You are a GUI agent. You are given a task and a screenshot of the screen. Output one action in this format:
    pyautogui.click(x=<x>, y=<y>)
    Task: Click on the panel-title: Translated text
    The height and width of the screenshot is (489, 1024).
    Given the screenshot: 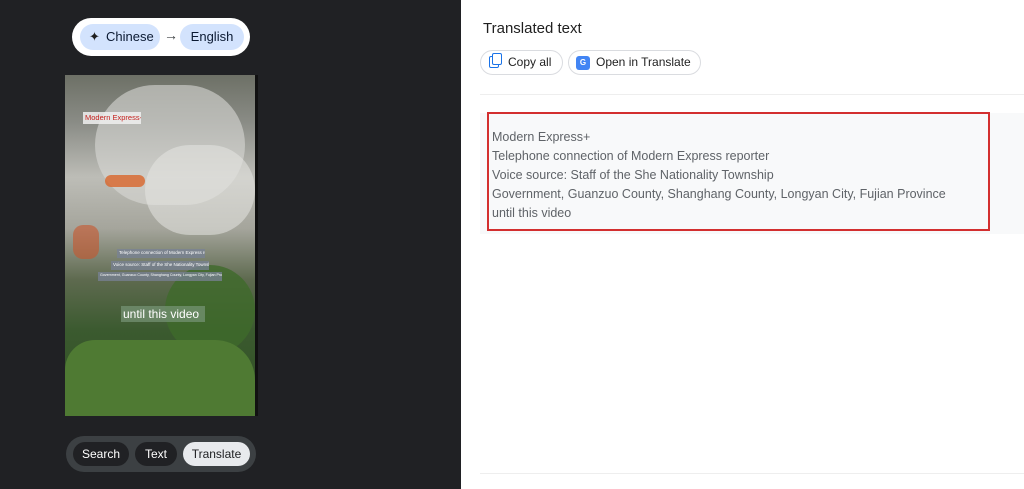 What is the action you would take?
    pyautogui.click(x=532, y=28)
    